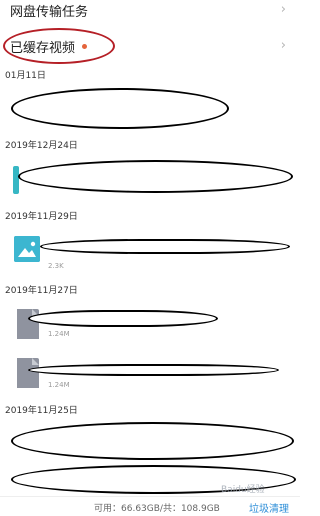 This screenshot has width=320, height=516. What do you see at coordinates (16, 180) in the screenshot?
I see `teal-file-icon` at bounding box center [16, 180].